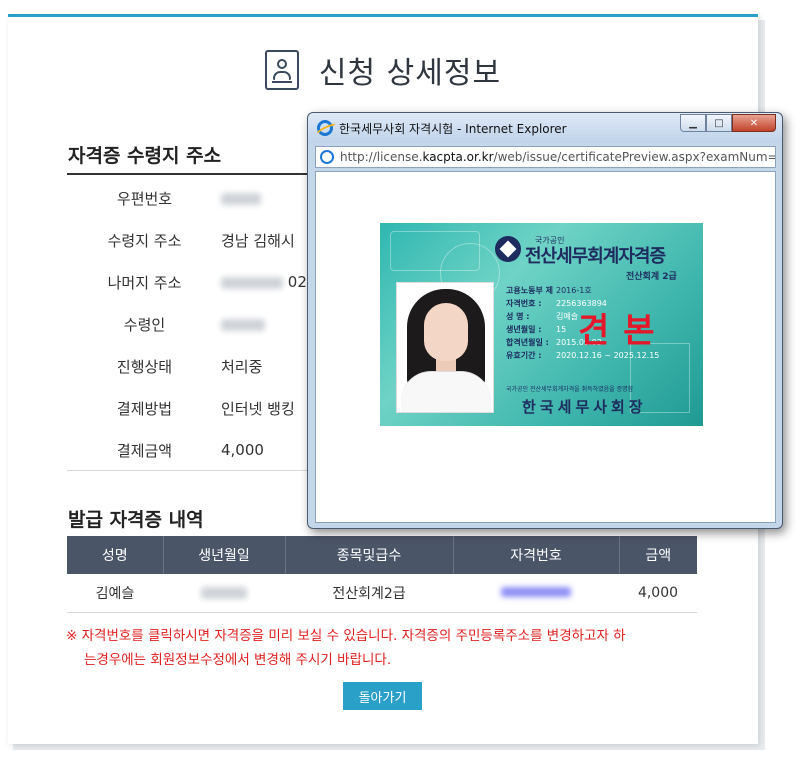  What do you see at coordinates (369, 593) in the screenshot?
I see `cell-type: 전산회계2급` at bounding box center [369, 593].